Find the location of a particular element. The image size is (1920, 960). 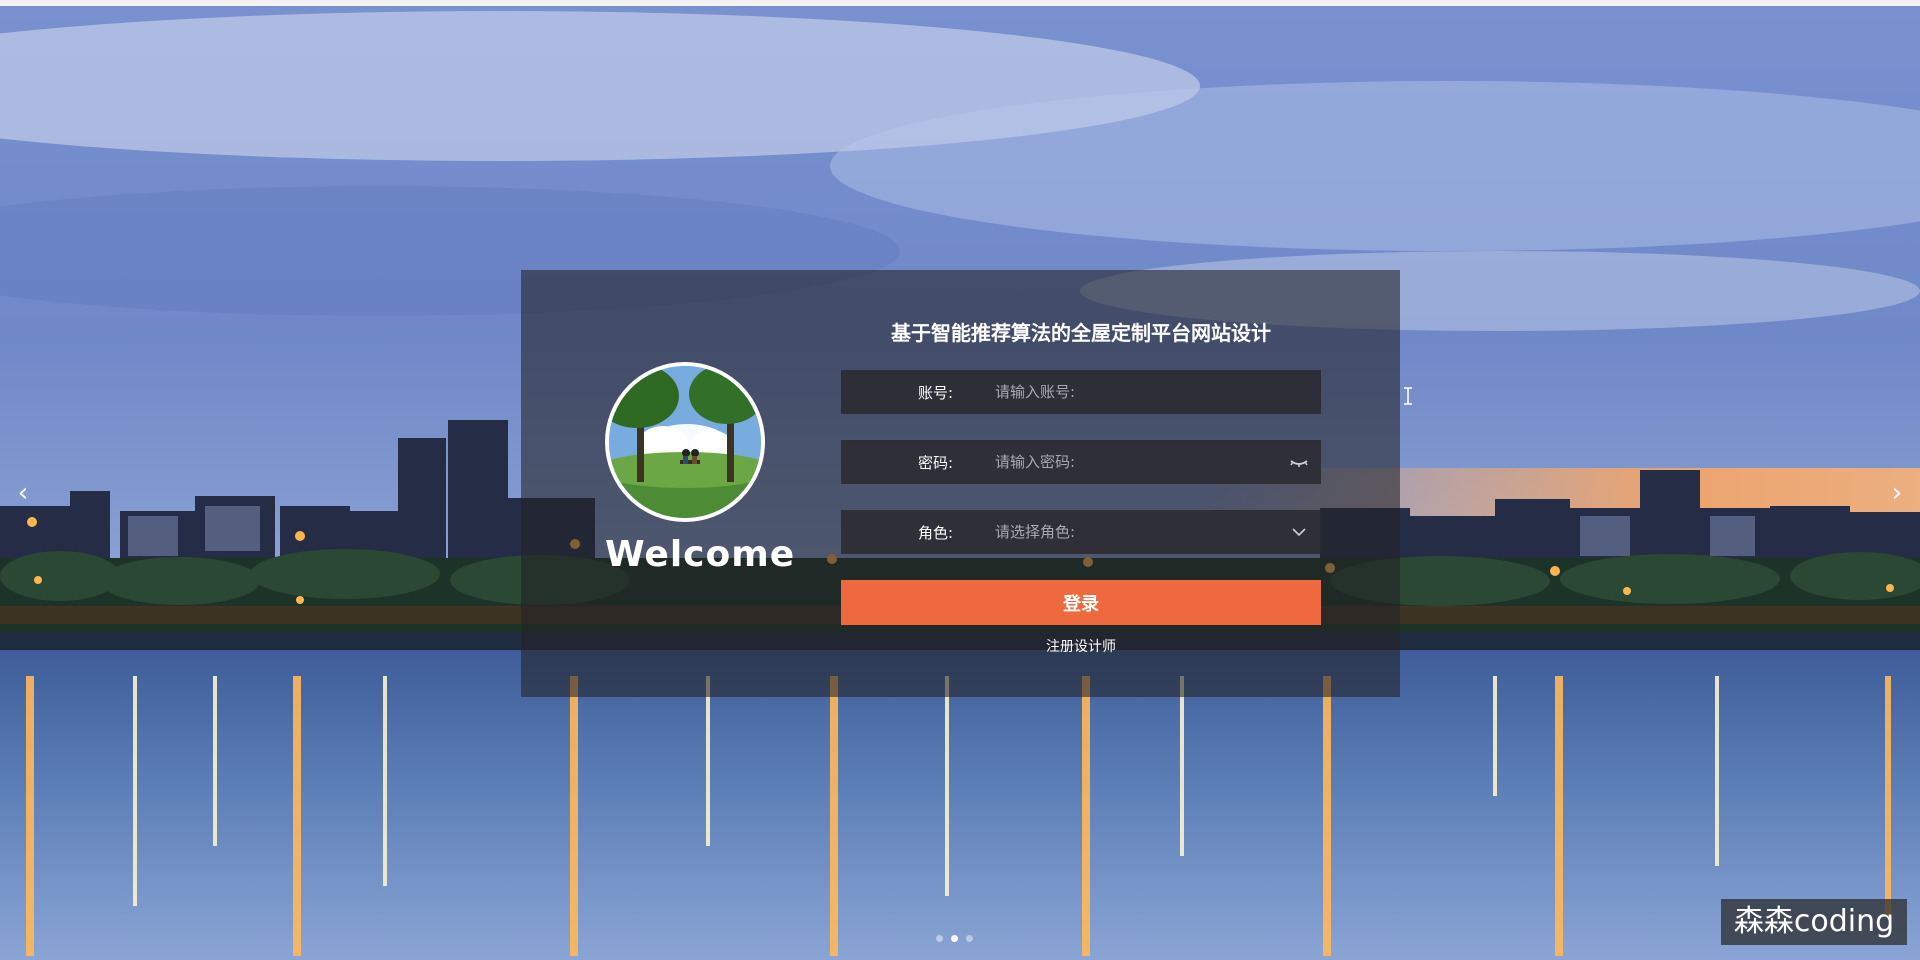

register-designer-link: 注册设计师 is located at coordinates (1081, 646).